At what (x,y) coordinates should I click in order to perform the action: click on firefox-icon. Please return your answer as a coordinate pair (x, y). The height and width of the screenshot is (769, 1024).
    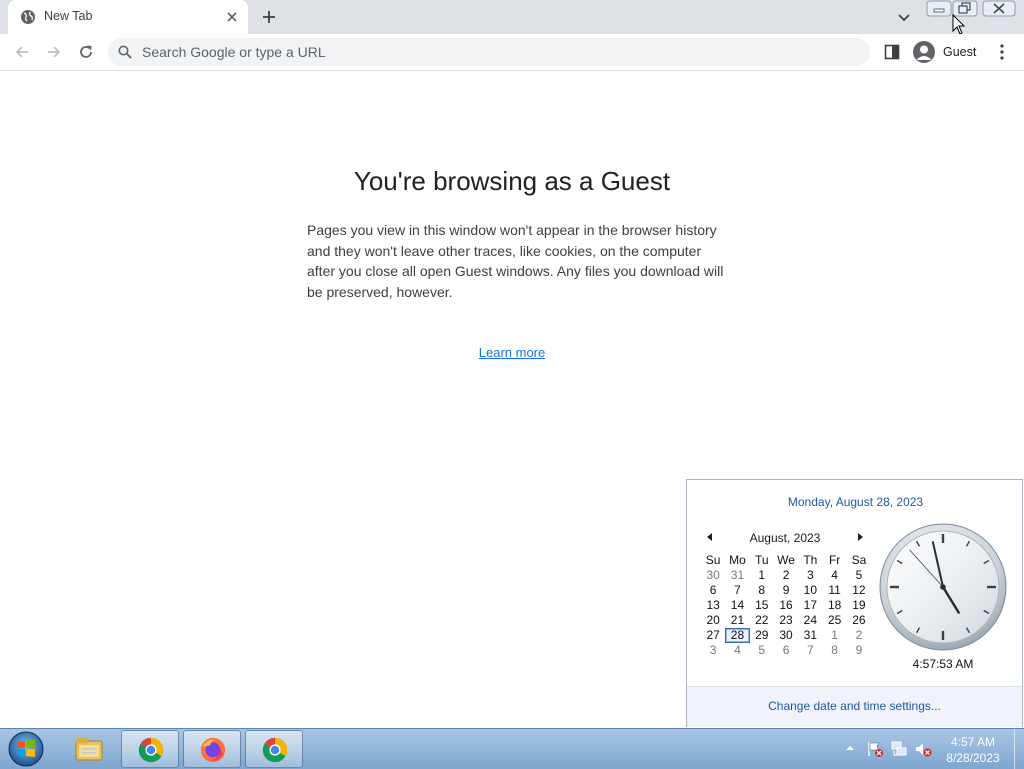
    Looking at the image, I should click on (213, 750).